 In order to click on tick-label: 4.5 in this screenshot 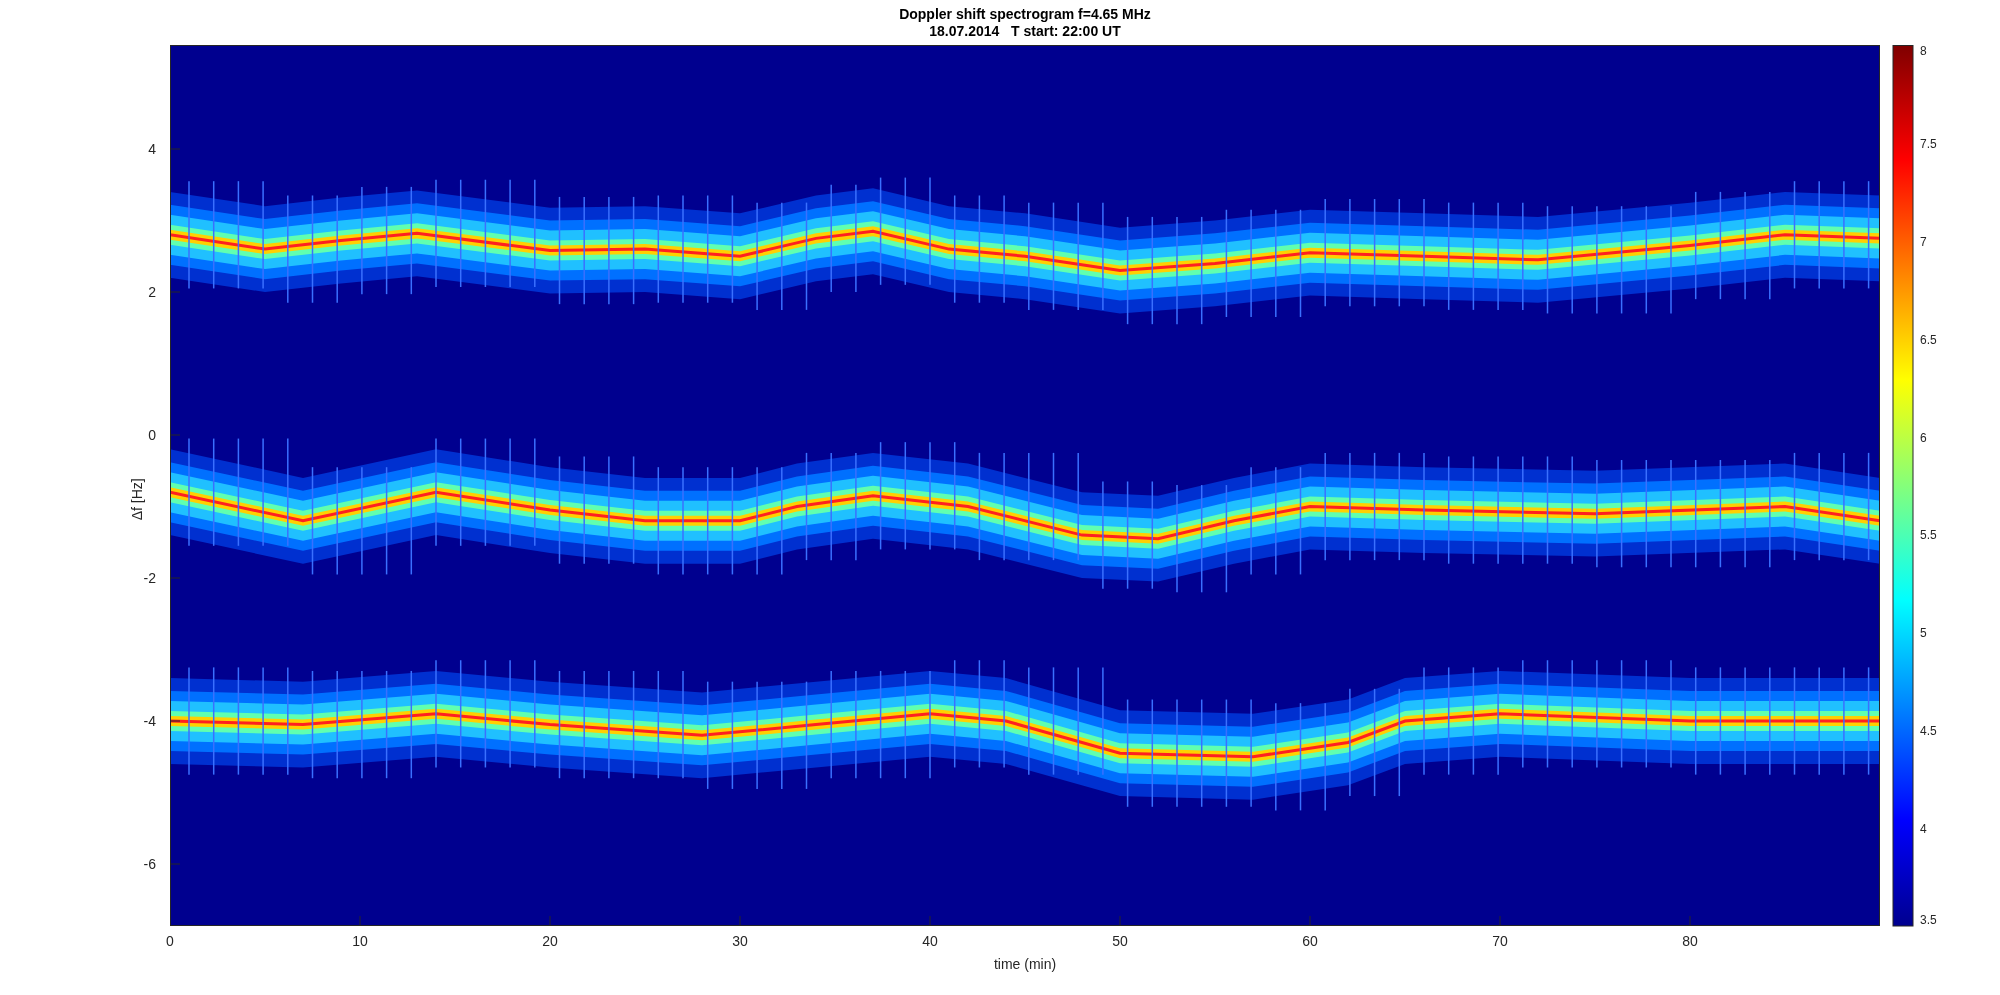, I will do `click(1928, 731)`.